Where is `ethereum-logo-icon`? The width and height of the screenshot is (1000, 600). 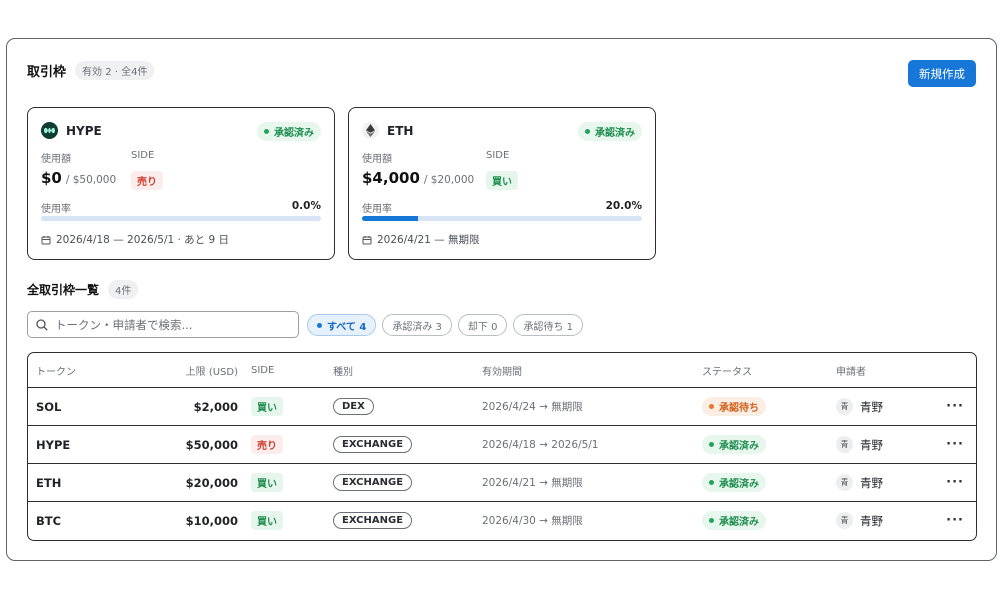
ethereum-logo-icon is located at coordinates (370, 130).